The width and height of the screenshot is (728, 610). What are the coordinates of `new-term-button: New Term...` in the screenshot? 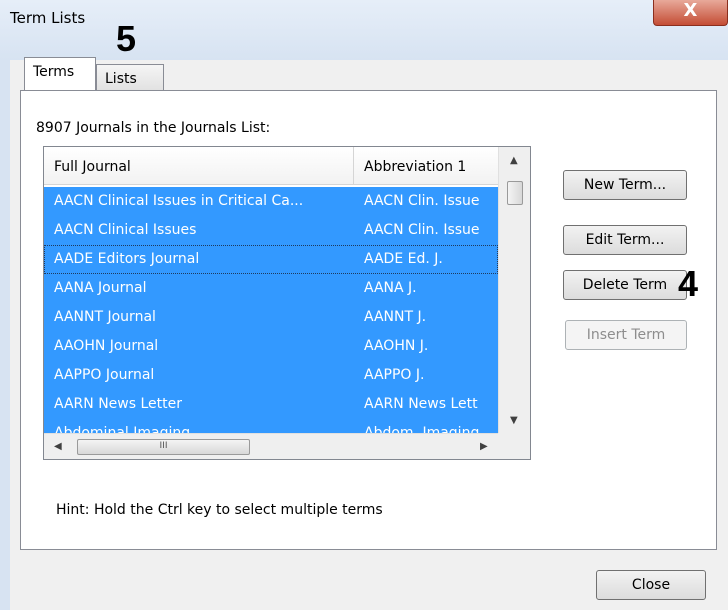 It's located at (625, 185).